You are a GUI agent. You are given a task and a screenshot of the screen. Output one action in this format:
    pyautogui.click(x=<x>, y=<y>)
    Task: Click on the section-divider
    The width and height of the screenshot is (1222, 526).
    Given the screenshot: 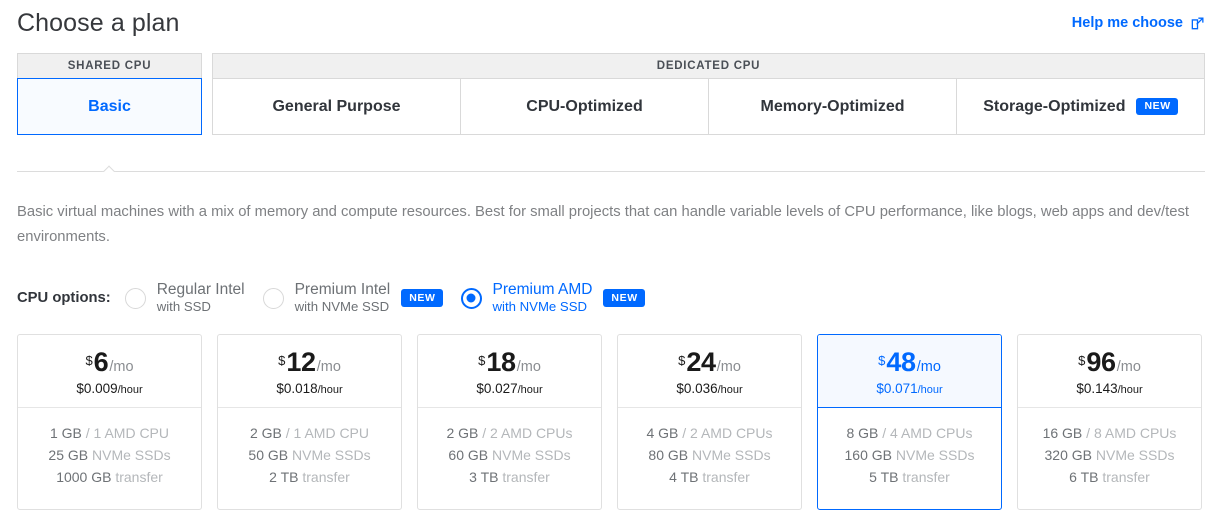 What is the action you would take?
    pyautogui.click(x=611, y=171)
    